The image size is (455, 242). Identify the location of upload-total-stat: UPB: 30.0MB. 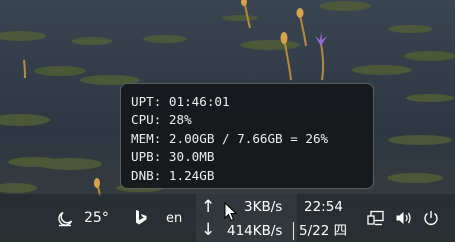
(173, 157).